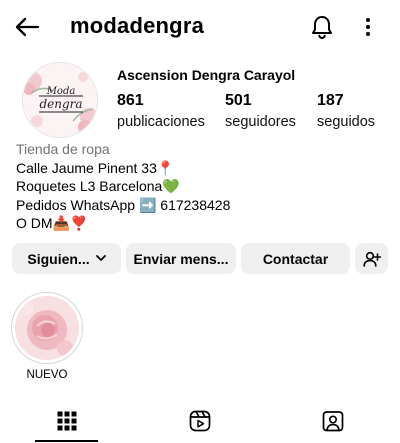  I want to click on arrow-left-icon, so click(27, 27).